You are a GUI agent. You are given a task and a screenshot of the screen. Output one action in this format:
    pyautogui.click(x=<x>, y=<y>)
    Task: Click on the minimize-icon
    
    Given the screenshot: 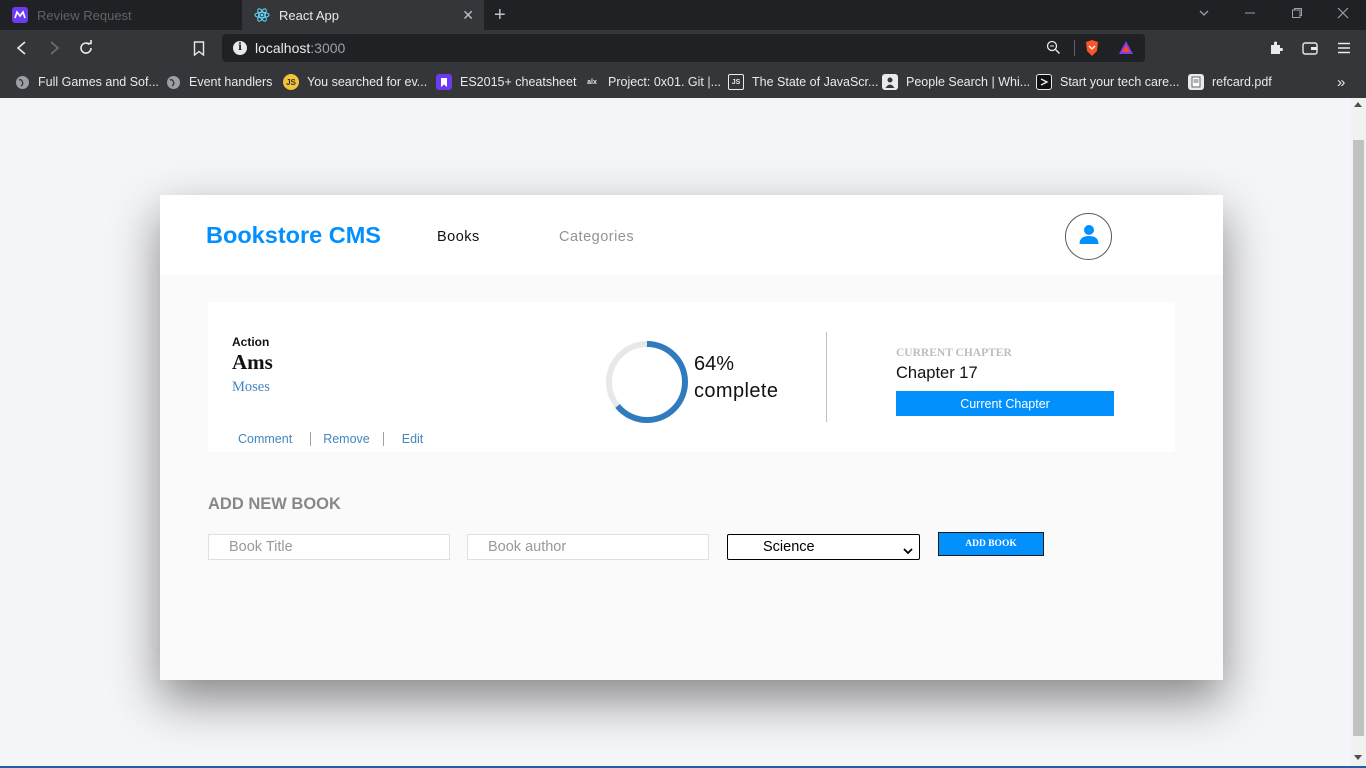 What is the action you would take?
    pyautogui.click(x=1250, y=14)
    